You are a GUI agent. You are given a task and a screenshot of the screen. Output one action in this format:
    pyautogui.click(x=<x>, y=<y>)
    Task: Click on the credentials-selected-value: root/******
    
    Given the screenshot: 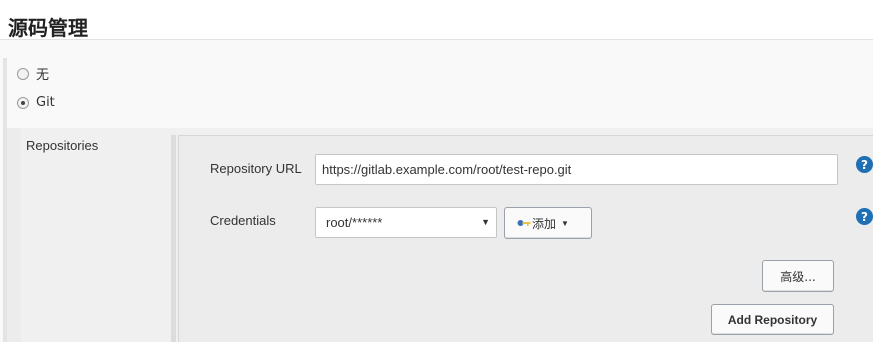 What is the action you would take?
    pyautogui.click(x=354, y=222)
    